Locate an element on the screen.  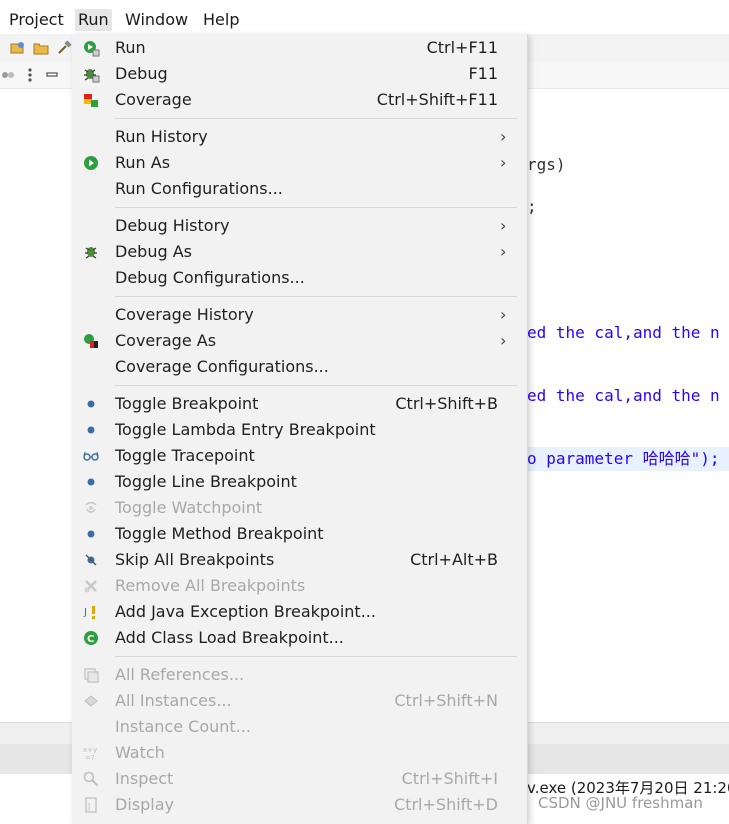
menu-item-run: Run Ctrl+F11 is located at coordinates (299, 48).